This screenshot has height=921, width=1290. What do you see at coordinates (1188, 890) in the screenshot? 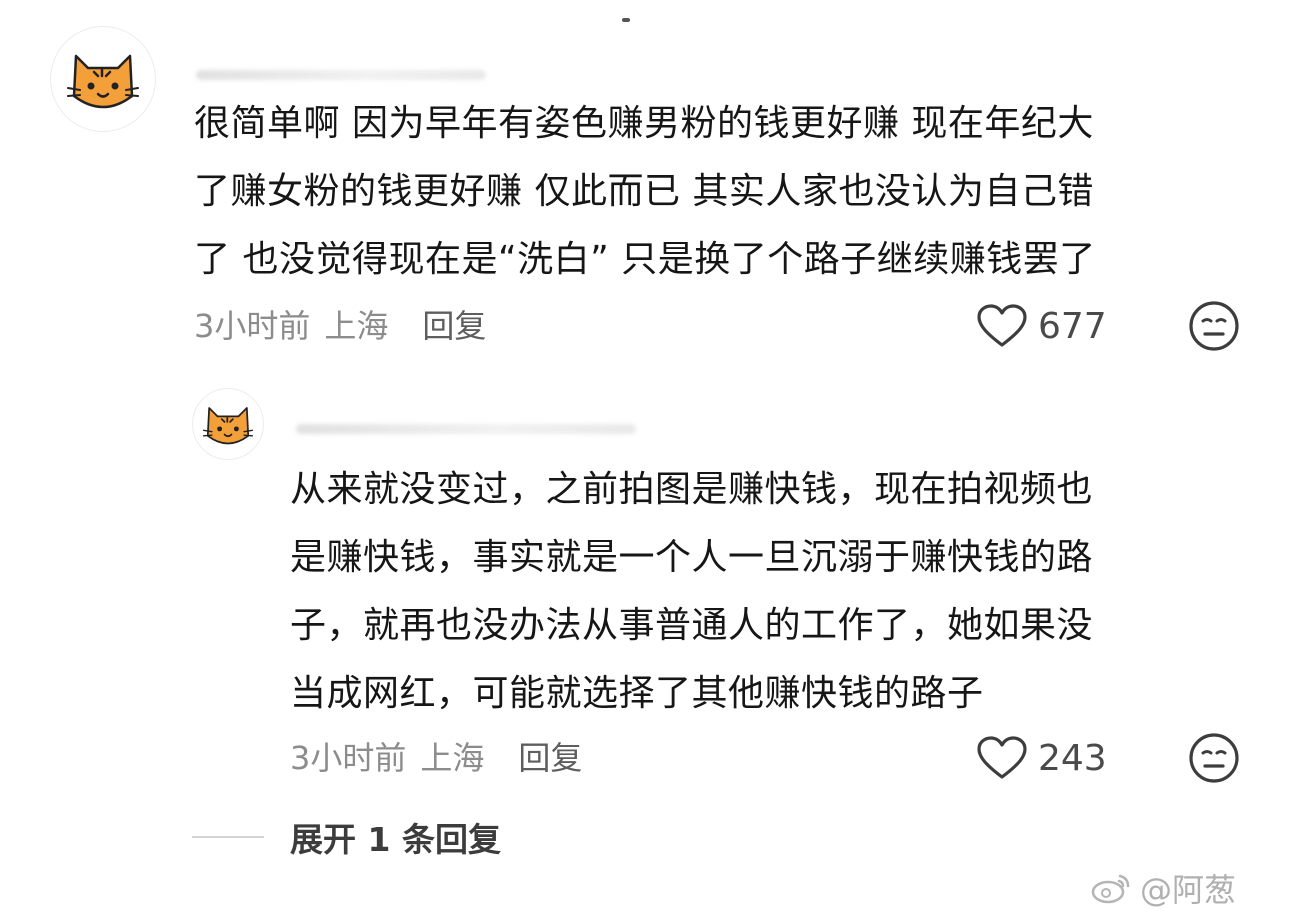
I see `watermark-text: @阿葱` at bounding box center [1188, 890].